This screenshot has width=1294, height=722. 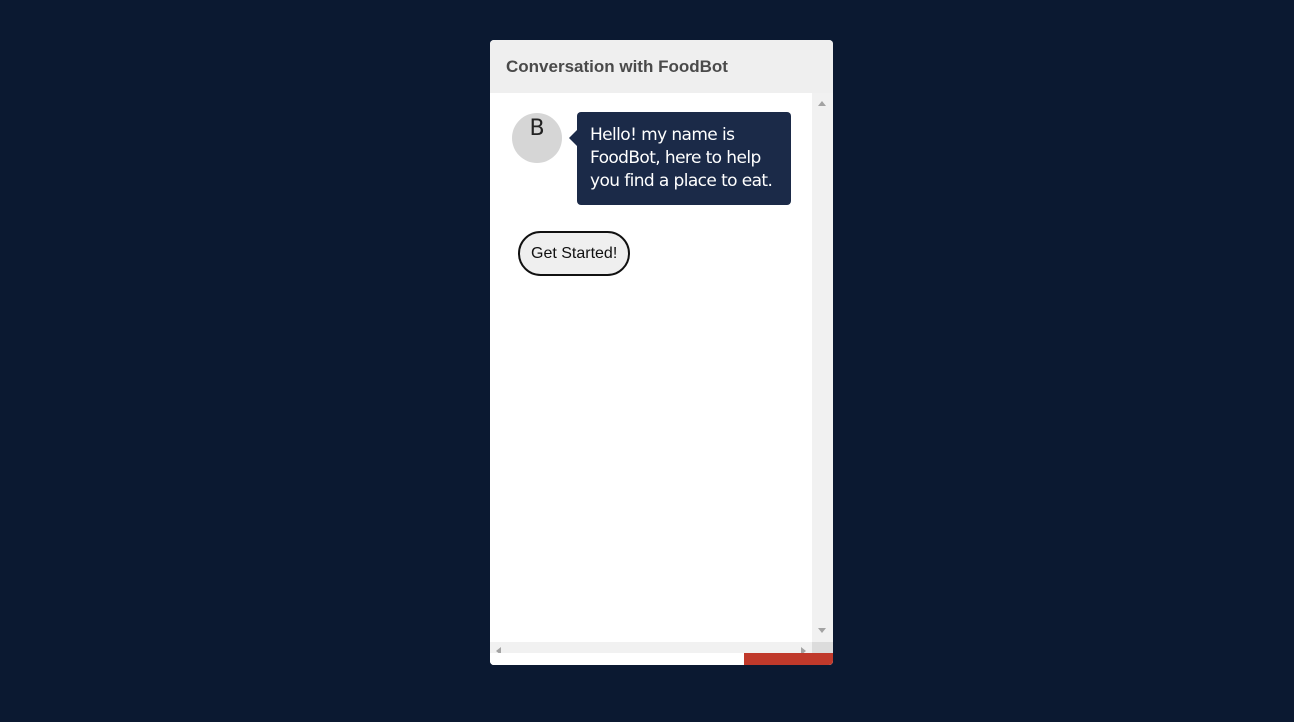 I want to click on chat-header: Conversation with FoodBot, so click(x=661, y=66).